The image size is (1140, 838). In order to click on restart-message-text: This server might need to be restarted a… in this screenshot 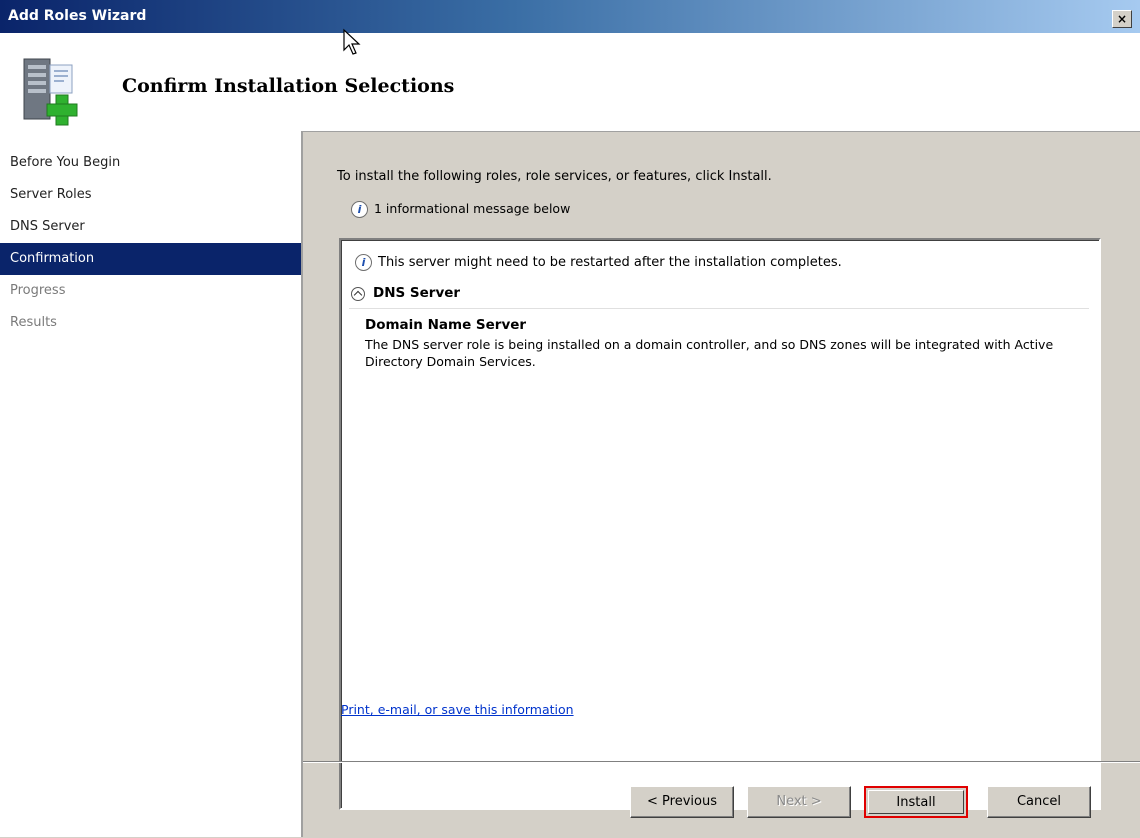, I will do `click(610, 262)`.